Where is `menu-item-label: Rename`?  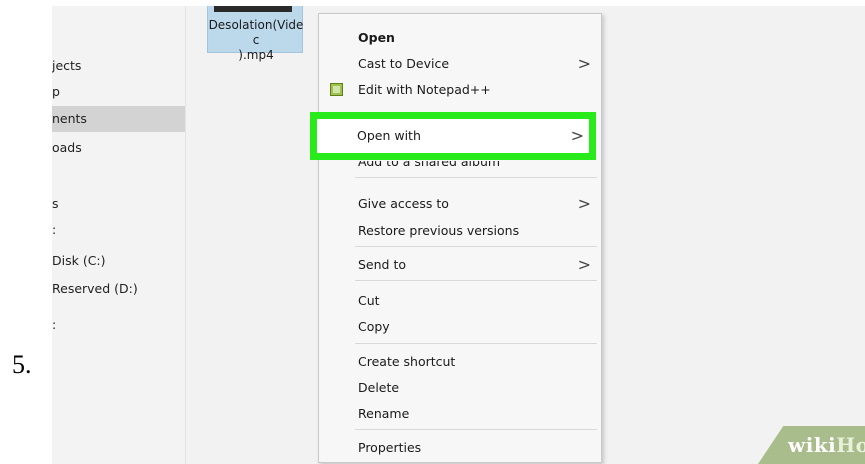
menu-item-label: Rename is located at coordinates (384, 413).